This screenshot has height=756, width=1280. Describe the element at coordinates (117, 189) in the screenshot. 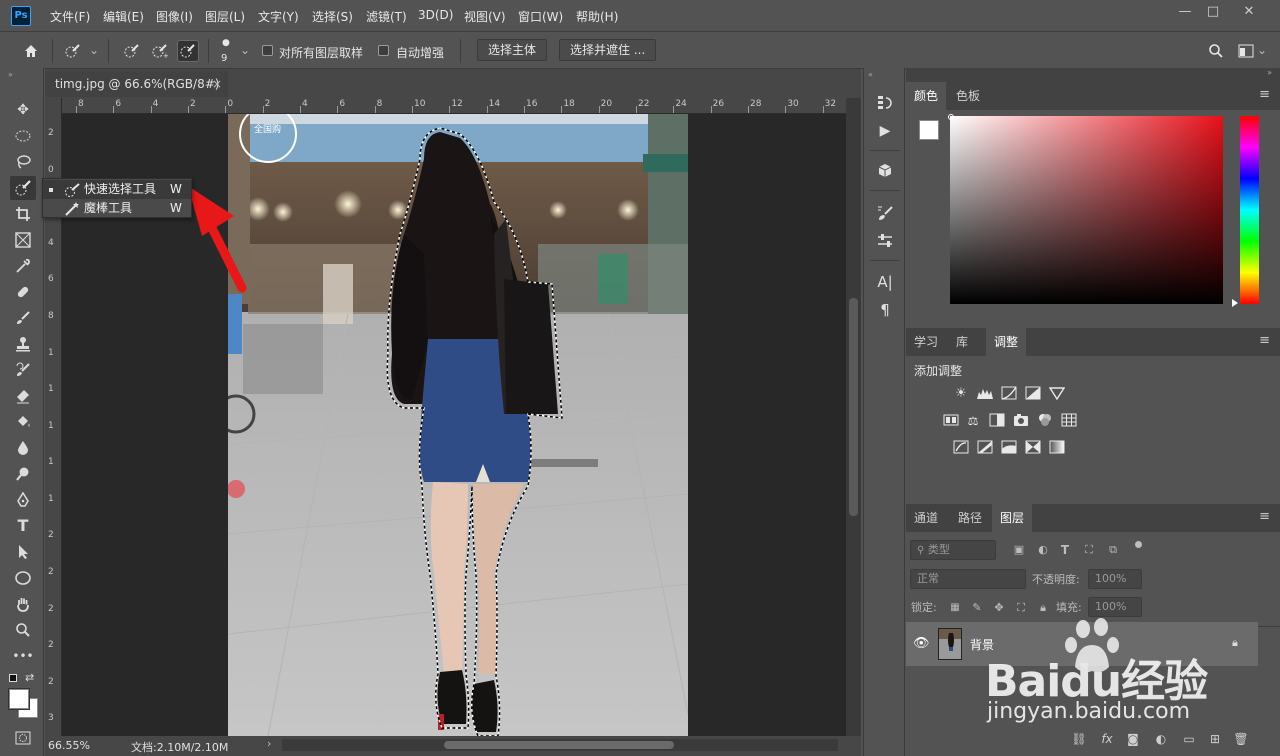

I see `flyout-item-quick-selection: 快速选择工具 W` at that location.